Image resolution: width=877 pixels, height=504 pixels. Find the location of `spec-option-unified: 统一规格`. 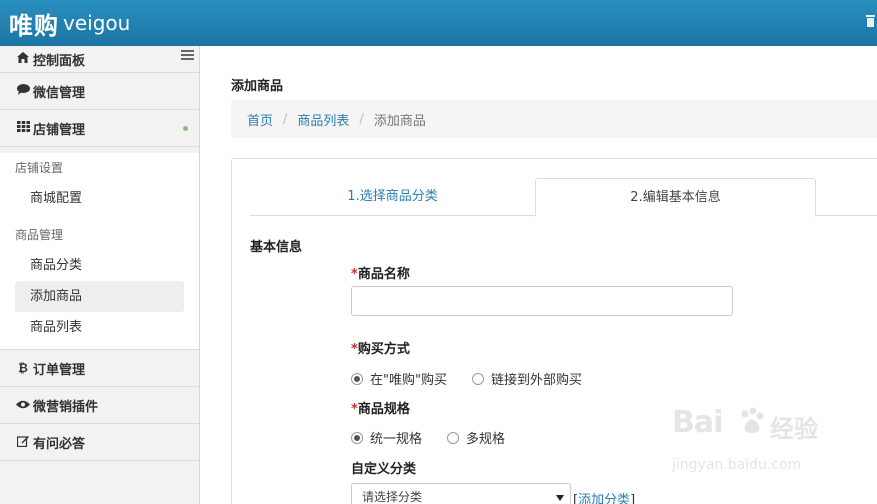

spec-option-unified: 统一规格 is located at coordinates (386, 437).